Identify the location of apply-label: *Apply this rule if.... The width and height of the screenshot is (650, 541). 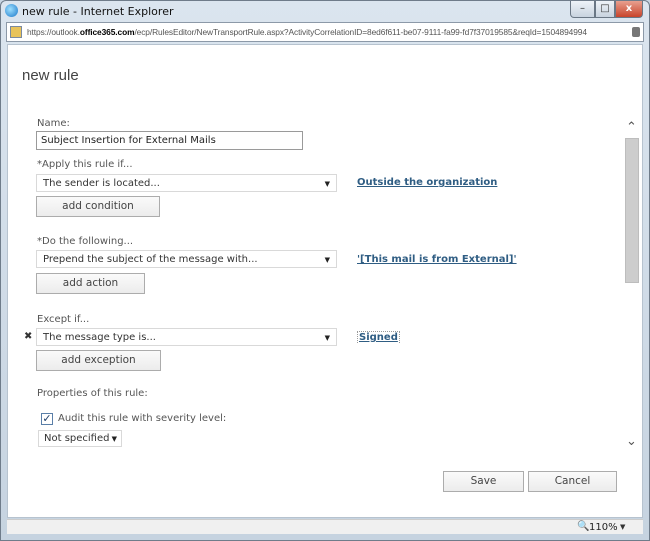
(85, 164).